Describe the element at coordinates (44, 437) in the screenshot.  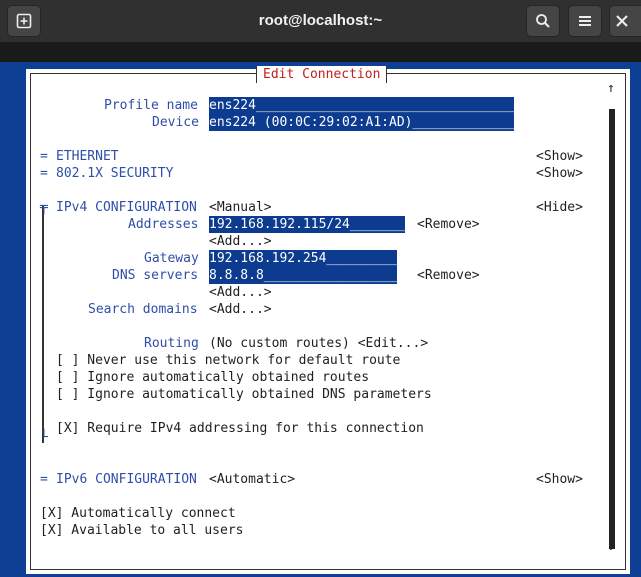
I see `ipv4-end-marker: └` at that location.